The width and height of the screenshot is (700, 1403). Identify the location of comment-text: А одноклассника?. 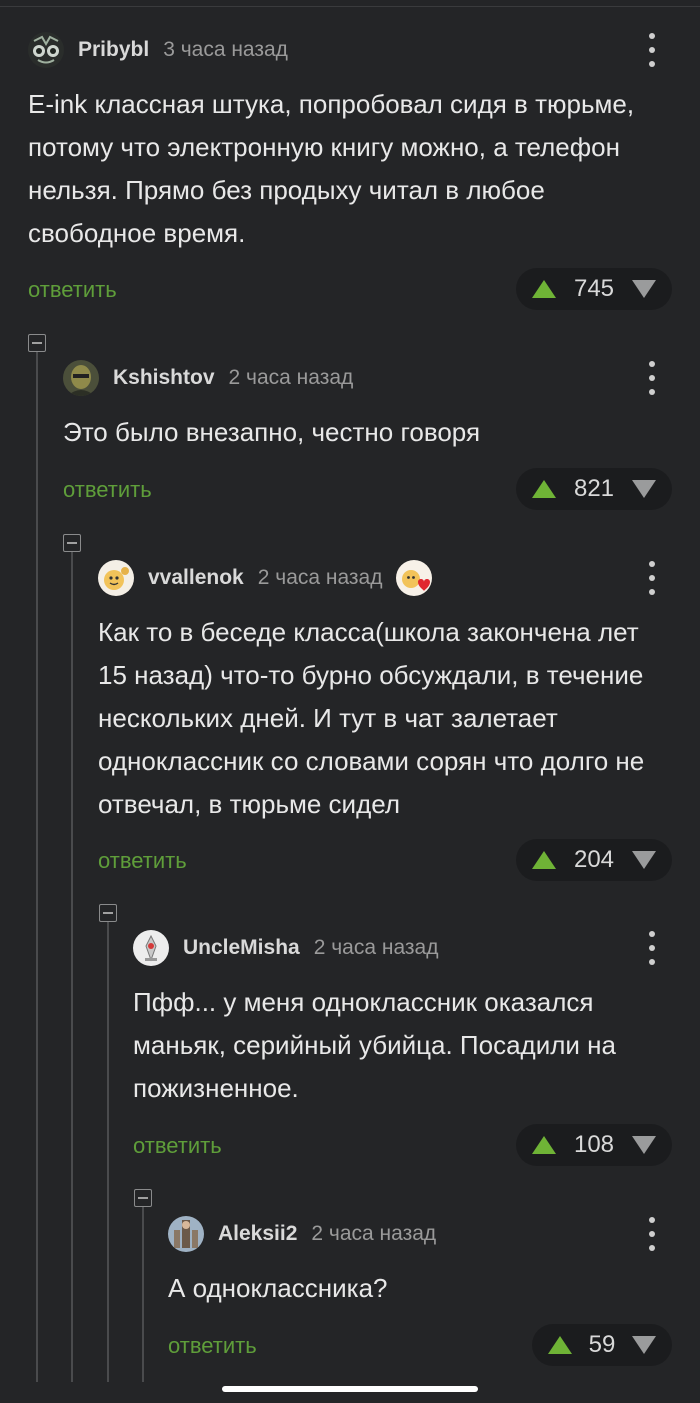
(278, 1288).